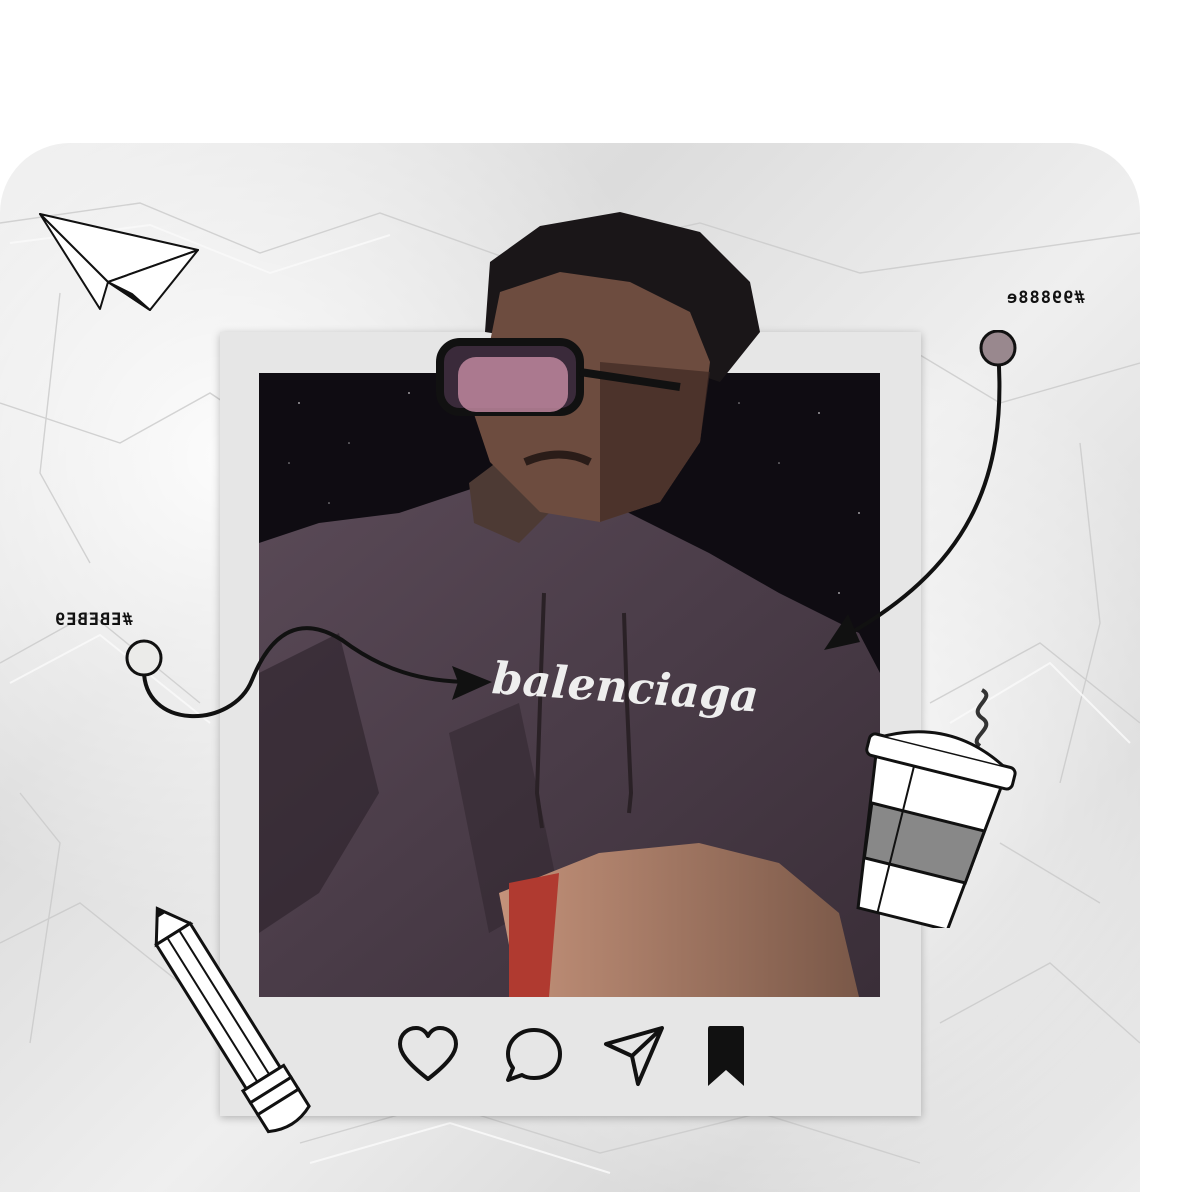 The width and height of the screenshot is (1183, 1192). I want to click on right-color-label: #99888e, so click(1045, 298).